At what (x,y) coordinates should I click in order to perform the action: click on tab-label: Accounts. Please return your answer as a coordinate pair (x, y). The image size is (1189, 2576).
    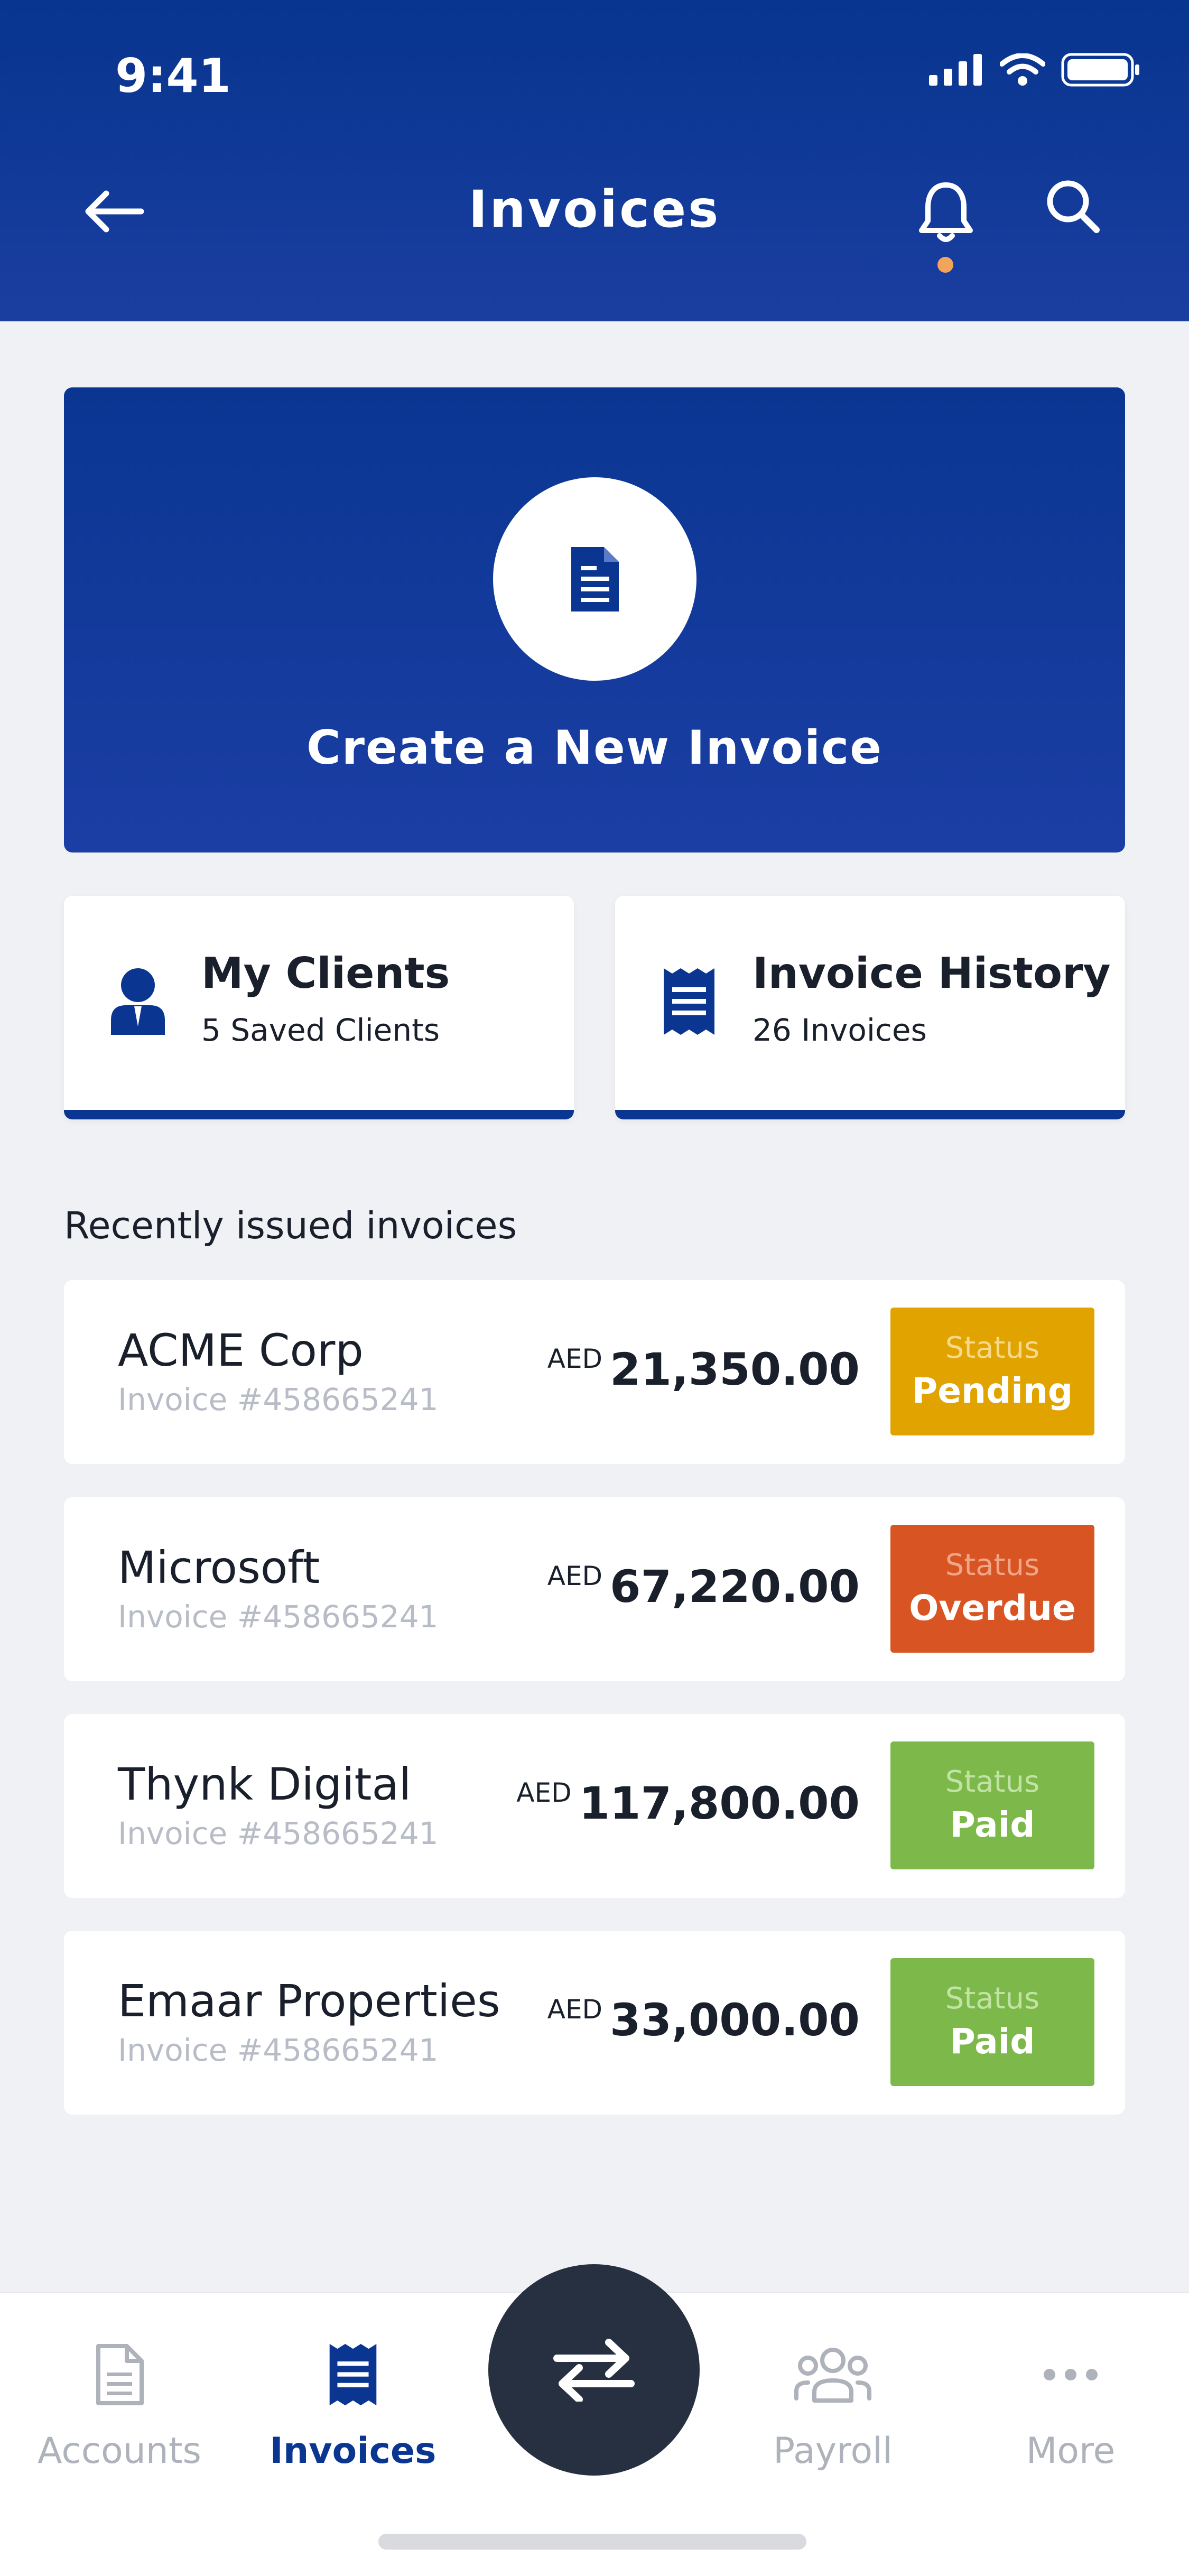
    Looking at the image, I should click on (120, 2451).